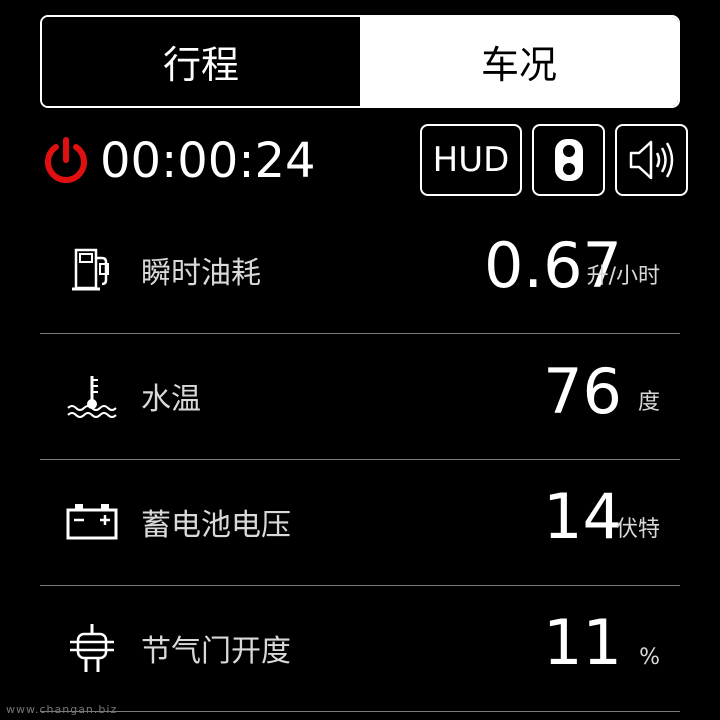  I want to click on metric-unit: %, so click(649, 657).